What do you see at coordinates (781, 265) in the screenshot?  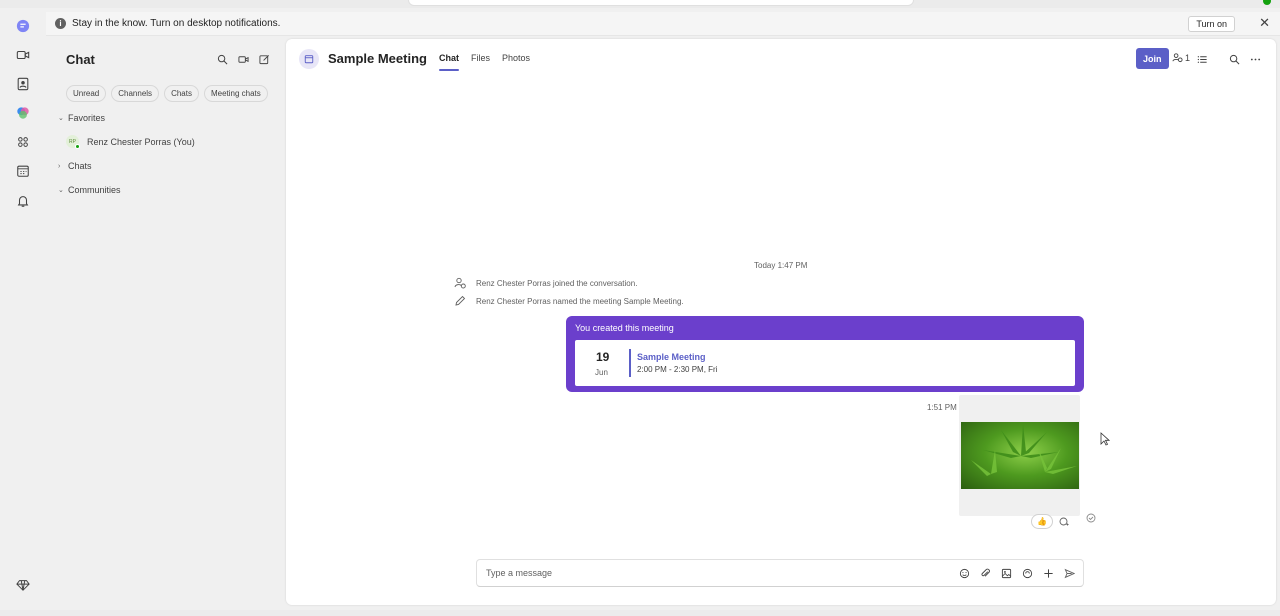 I see `timestamp: Today 1:47 PM` at bounding box center [781, 265].